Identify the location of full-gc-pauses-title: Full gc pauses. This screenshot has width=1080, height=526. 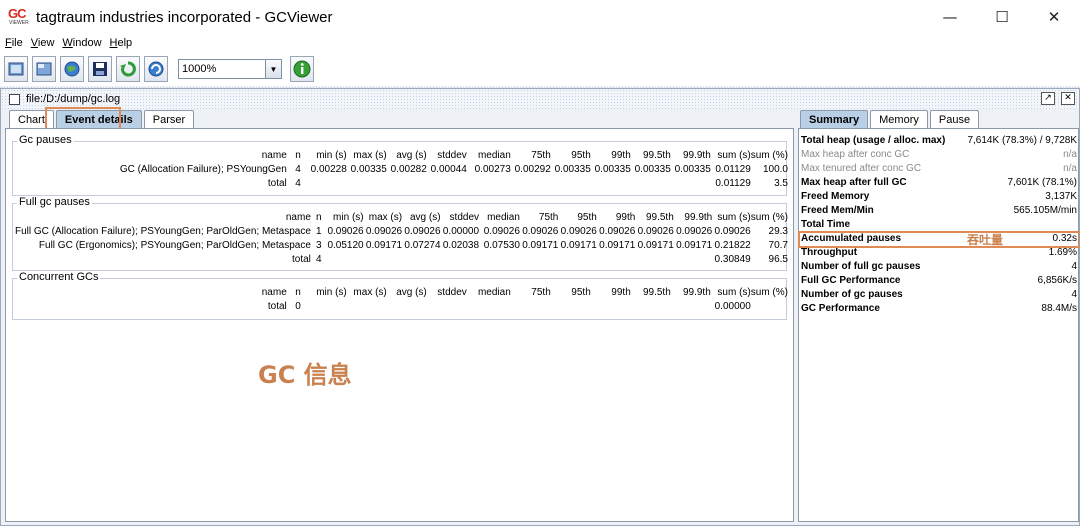
(54, 202).